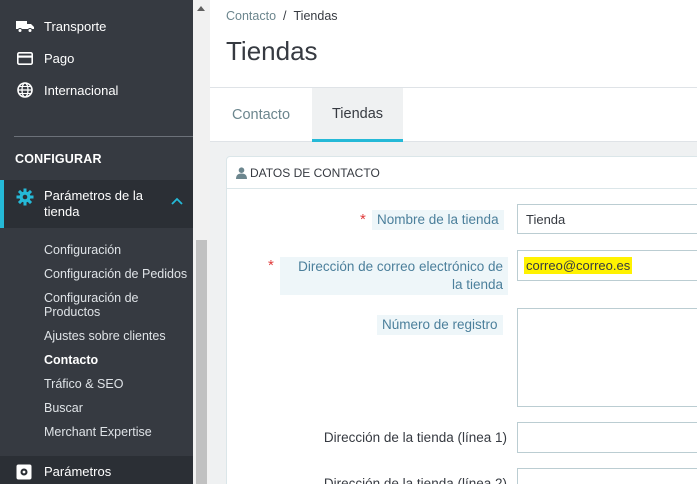 Image resolution: width=697 pixels, height=484 pixels. I want to click on sidebar-item-transporte: Transporte, so click(96, 26).